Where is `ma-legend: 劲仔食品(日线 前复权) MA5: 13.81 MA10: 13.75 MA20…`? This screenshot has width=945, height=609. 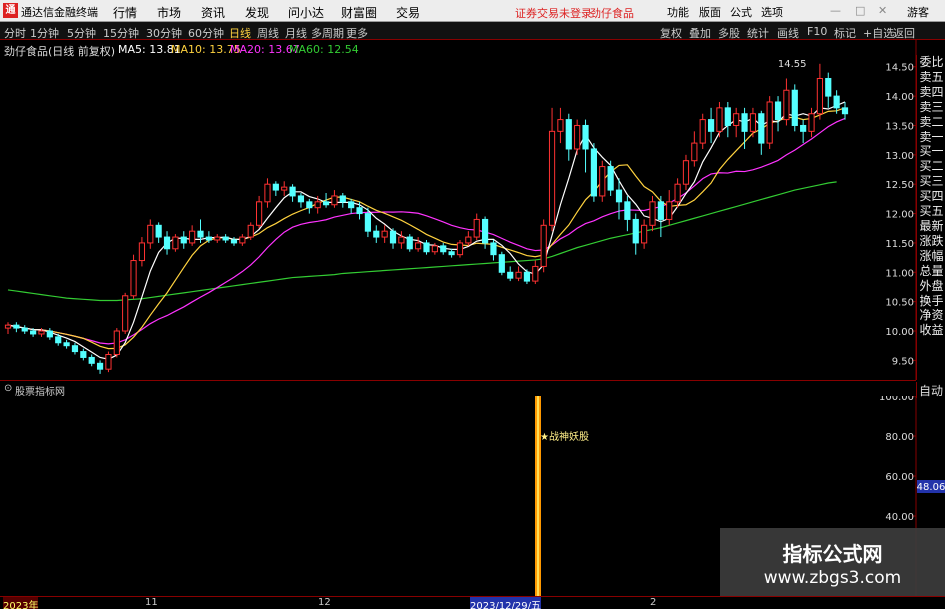
ma-legend: 劲仔食品(日线 前复权) MA5: 13.81 MA10: 13.75 MA20… is located at coordinates (430, 49).